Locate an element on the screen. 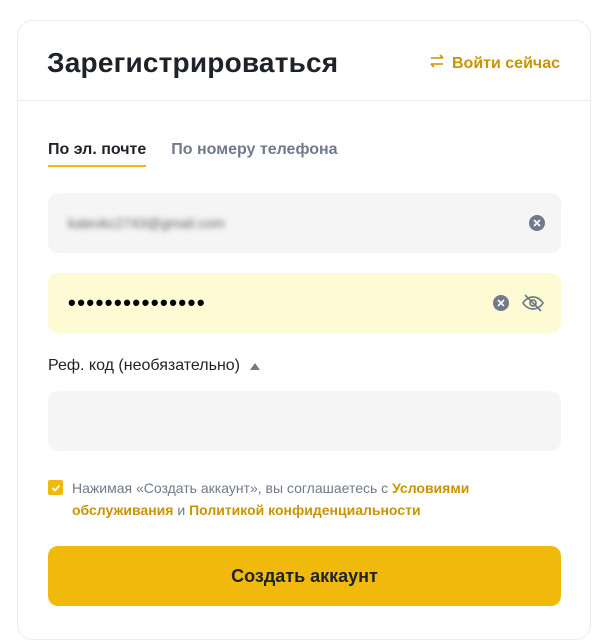 This screenshot has width=603, height=640. eye-hidden-icon is located at coordinates (533, 303).